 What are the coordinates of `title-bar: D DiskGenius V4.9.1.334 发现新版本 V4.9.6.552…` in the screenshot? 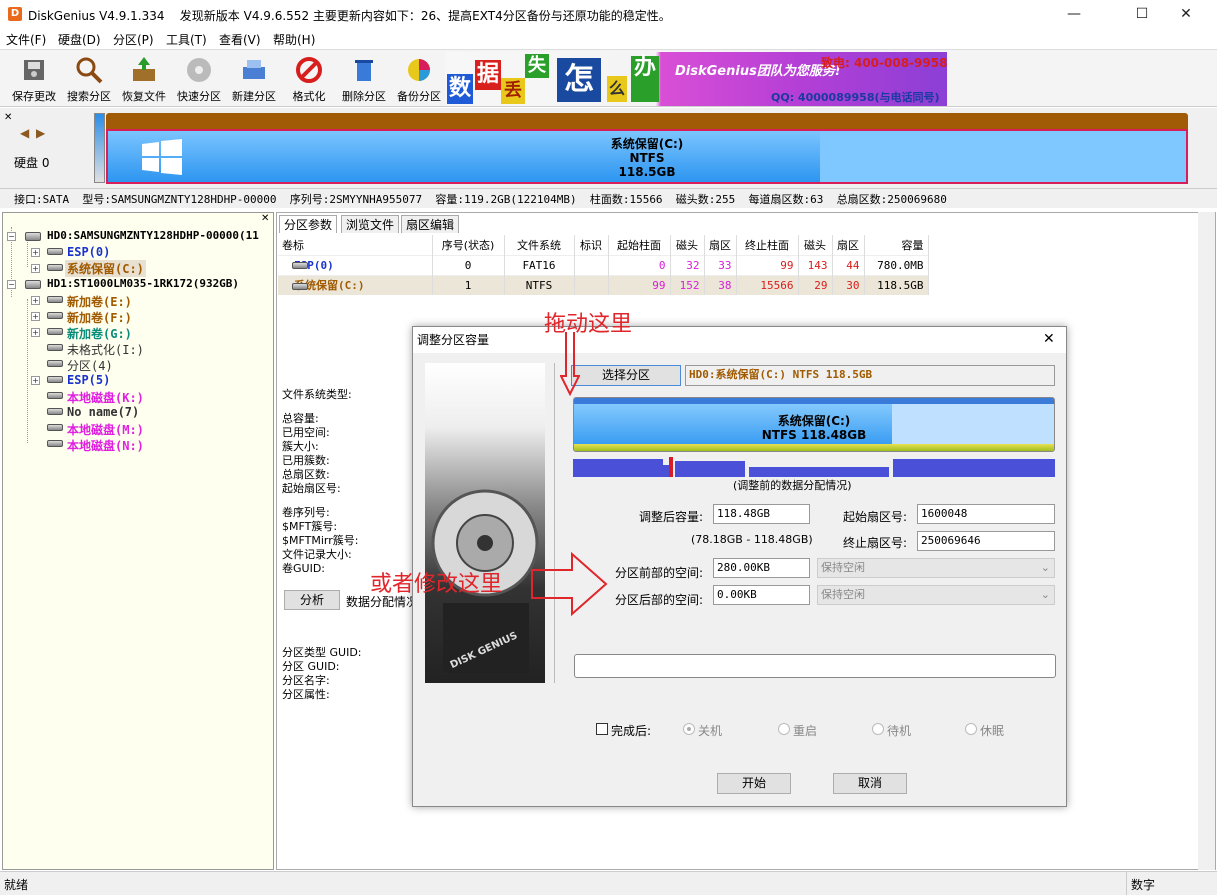 It's located at (608, 14).